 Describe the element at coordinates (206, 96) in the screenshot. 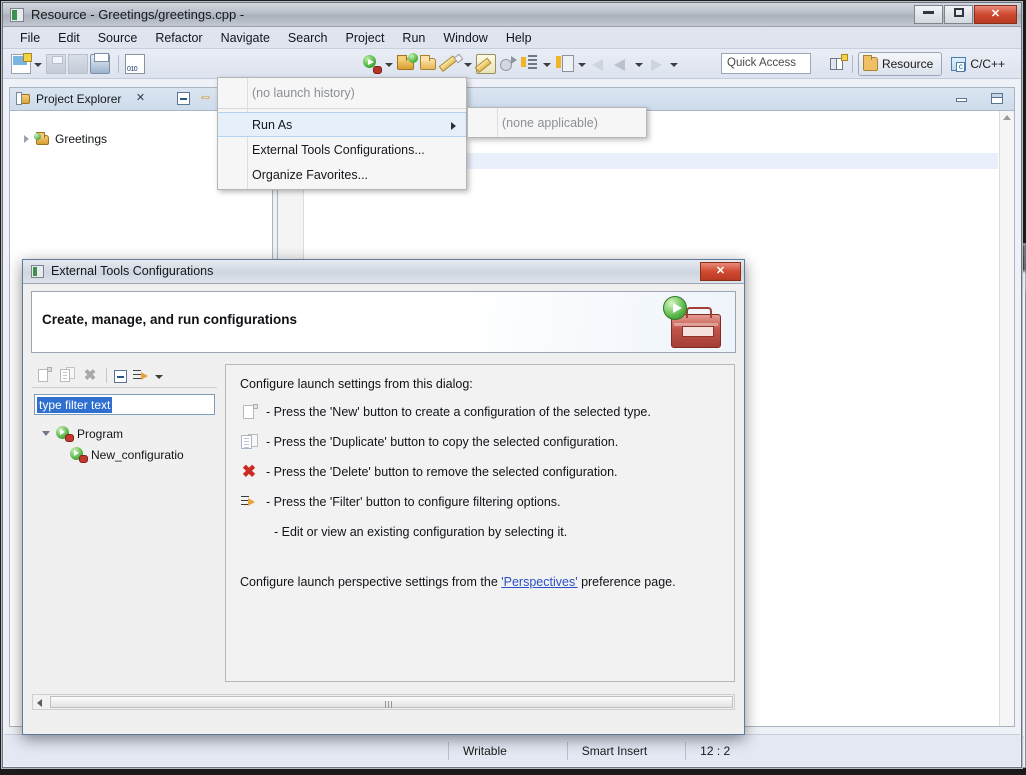

I see `link-with-editor-icon` at that location.